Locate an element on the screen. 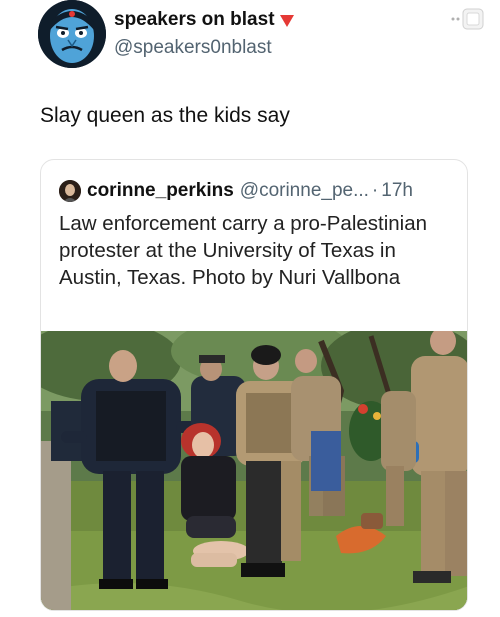 Image resolution: width=500 pixels, height=617 pixels. author-name-row: speakers on blast is located at coordinates (204, 20).